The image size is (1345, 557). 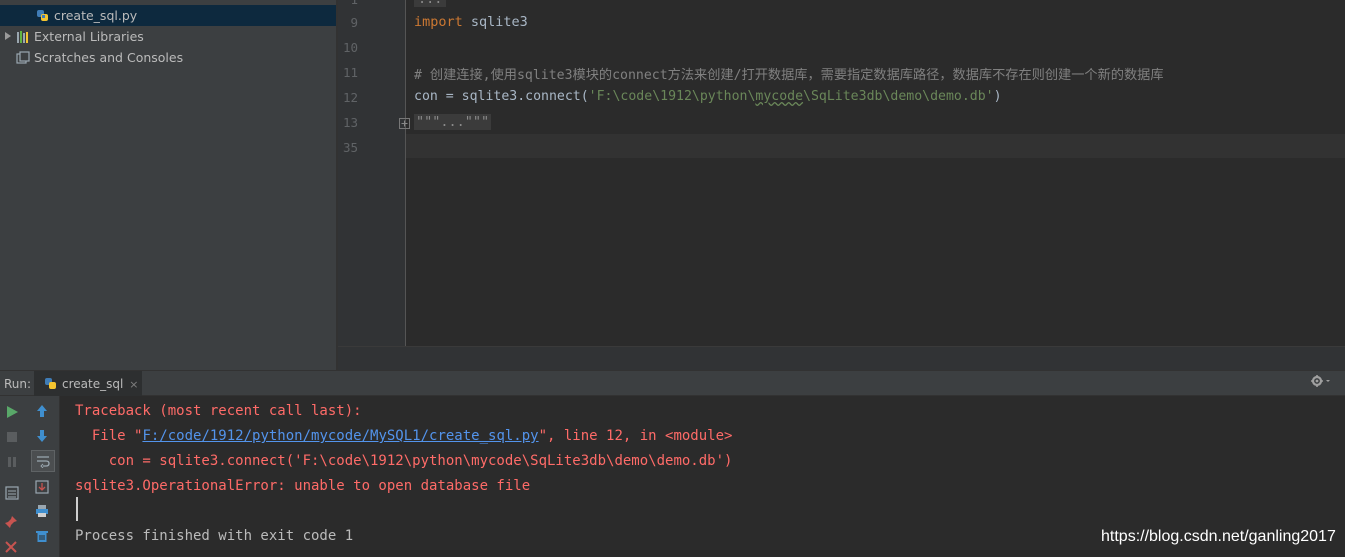 What do you see at coordinates (350, 97) in the screenshot?
I see `line-number: 12` at bounding box center [350, 97].